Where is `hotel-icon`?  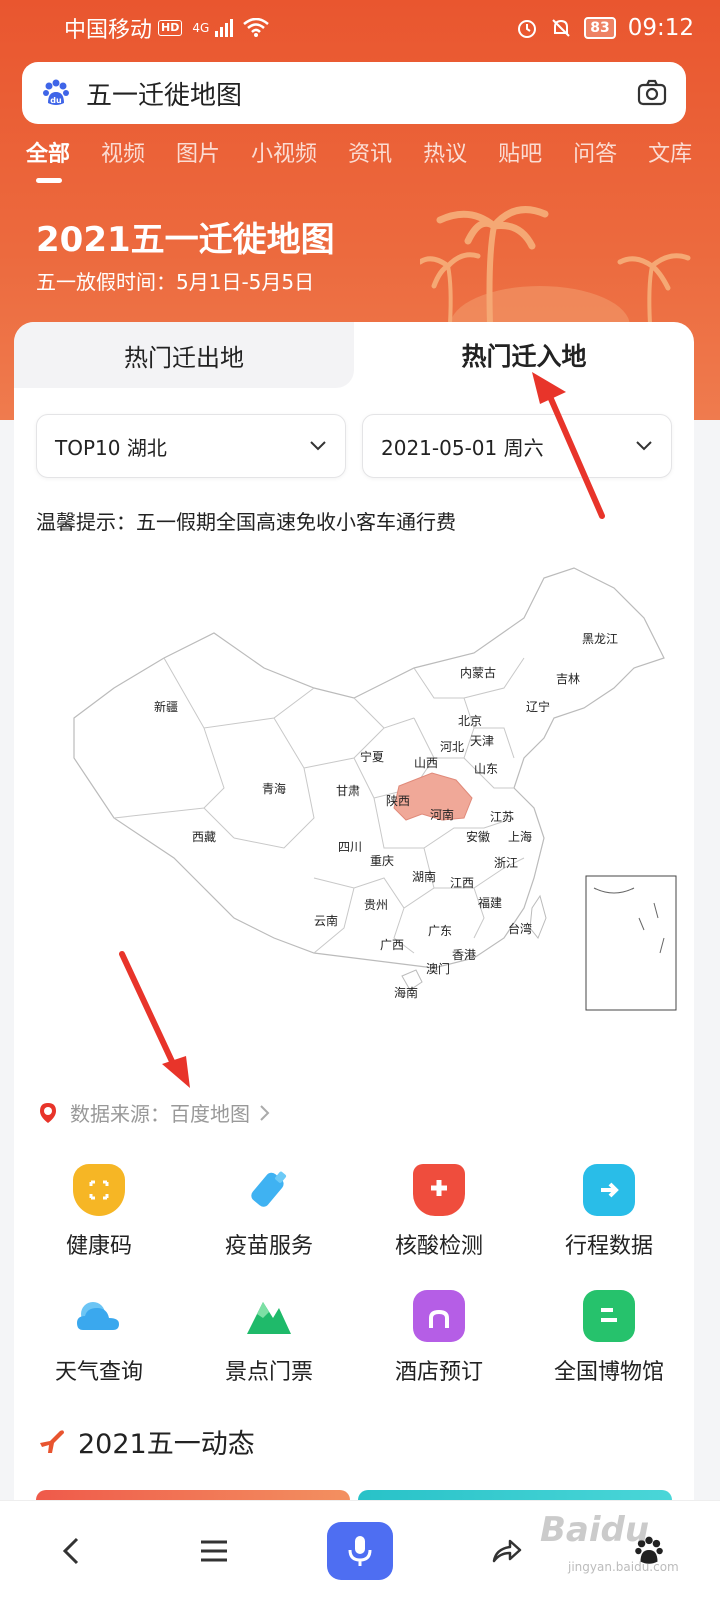
hotel-icon is located at coordinates (439, 1316).